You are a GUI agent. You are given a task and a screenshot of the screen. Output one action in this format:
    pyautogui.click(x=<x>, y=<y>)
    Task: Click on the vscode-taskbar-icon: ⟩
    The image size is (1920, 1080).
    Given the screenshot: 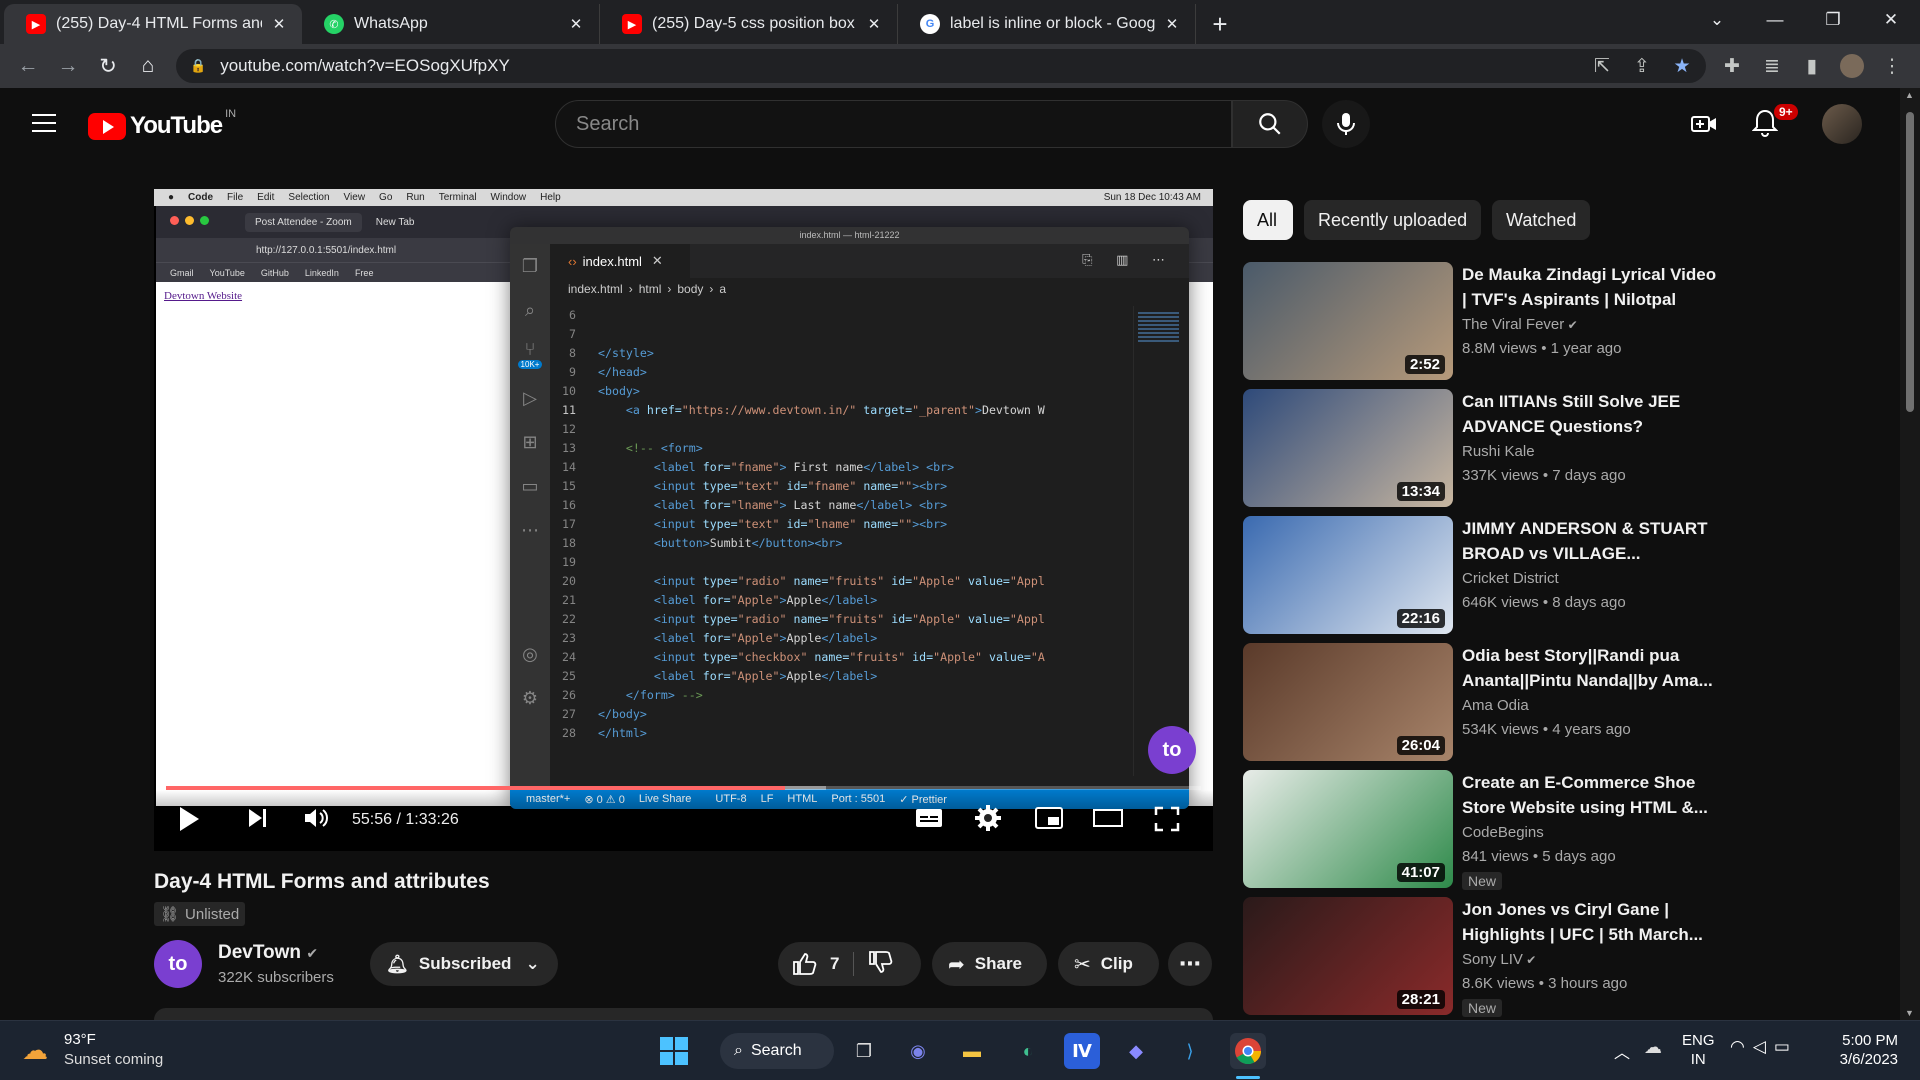 What is the action you would take?
    pyautogui.click(x=1190, y=1051)
    